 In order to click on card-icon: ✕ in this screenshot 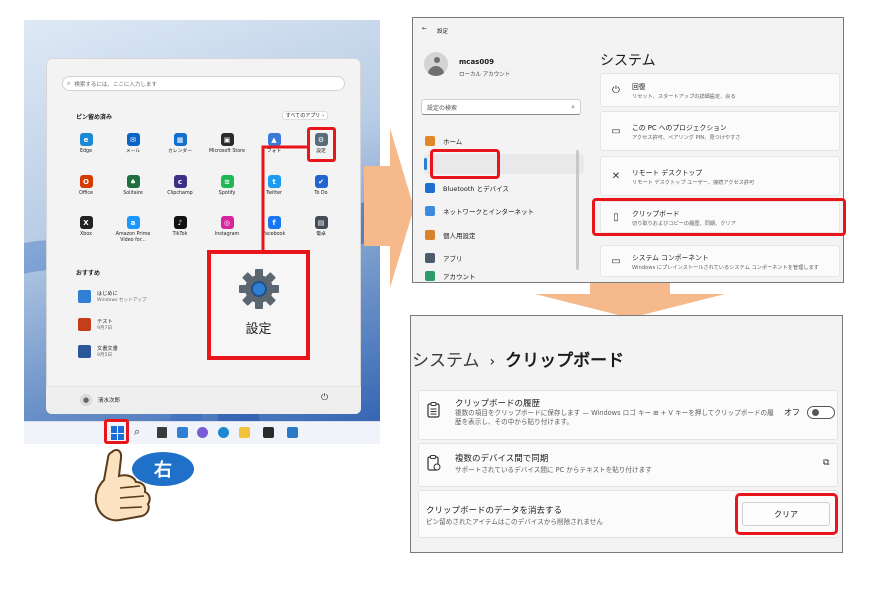, I will do `click(616, 176)`.